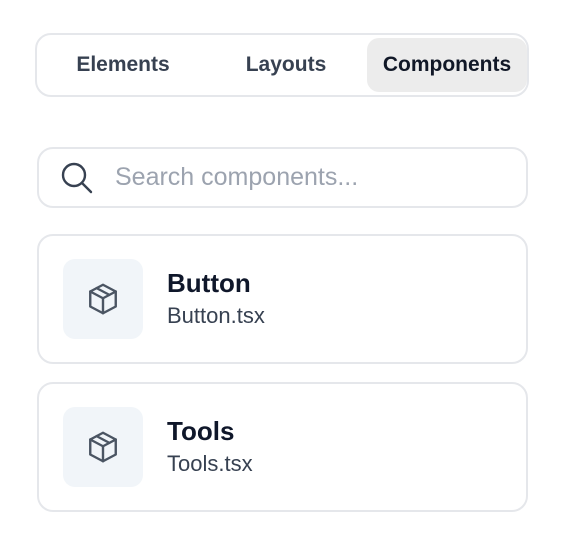  I want to click on search-input, so click(305, 177).